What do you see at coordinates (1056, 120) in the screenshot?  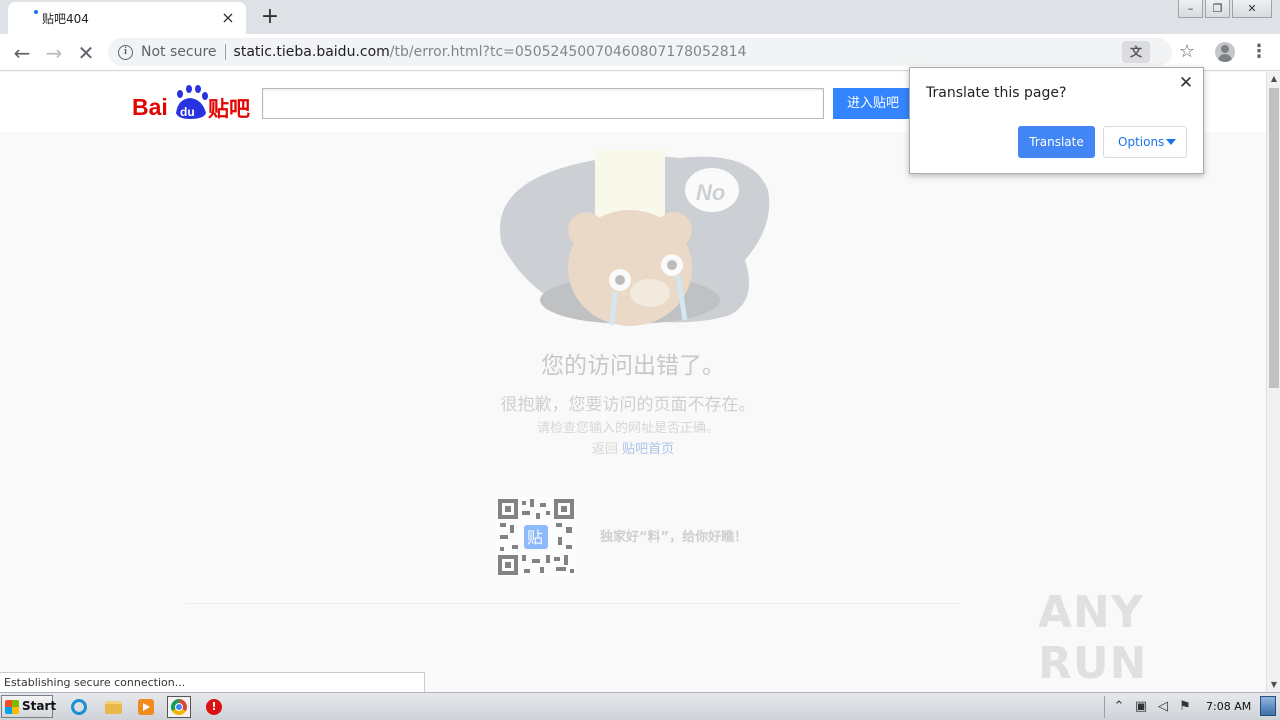 I see `translate-popup: Translate this page? ✕ Translate Options` at bounding box center [1056, 120].